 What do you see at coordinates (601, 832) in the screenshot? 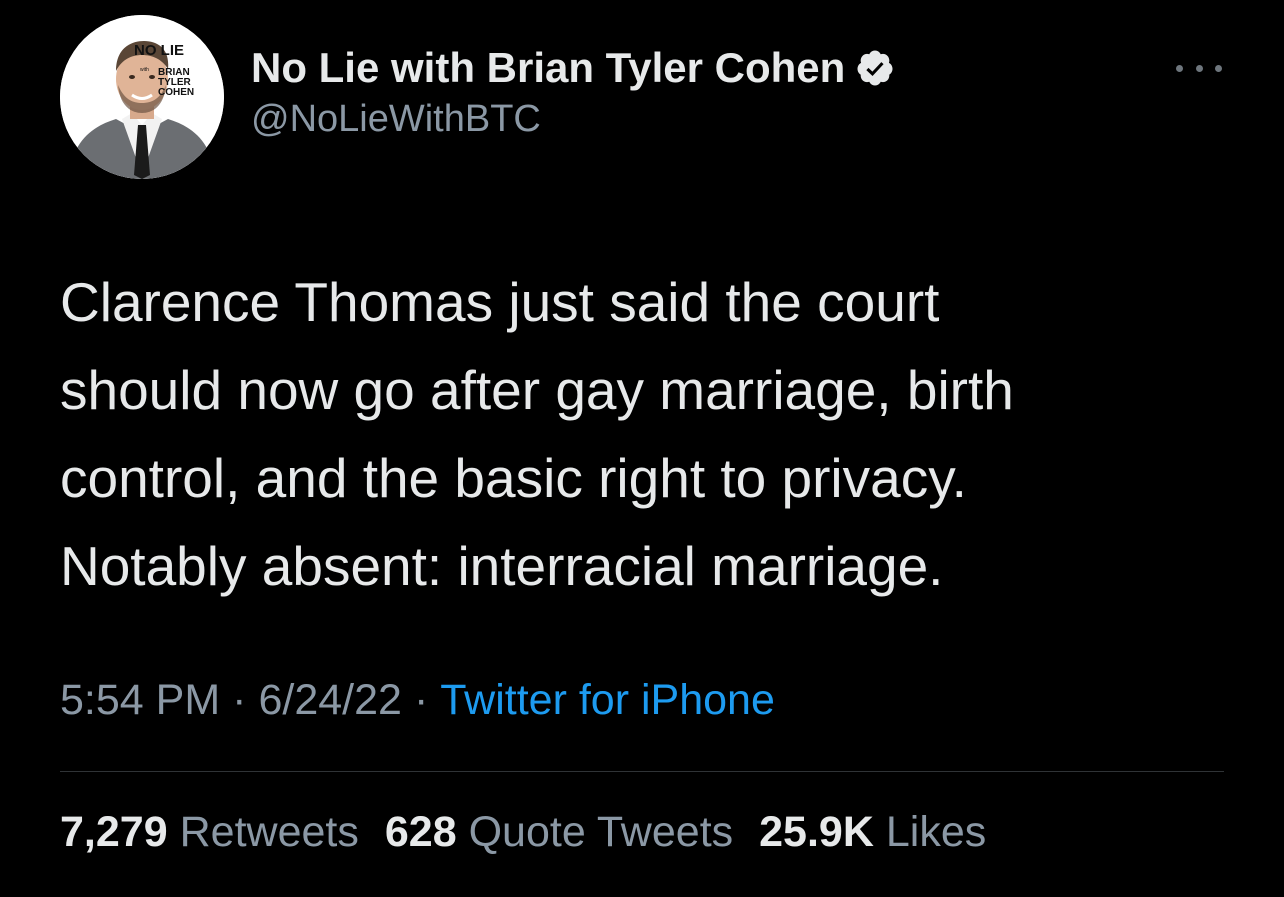
I see `quote-tweets-label: Quote Tweets` at bounding box center [601, 832].